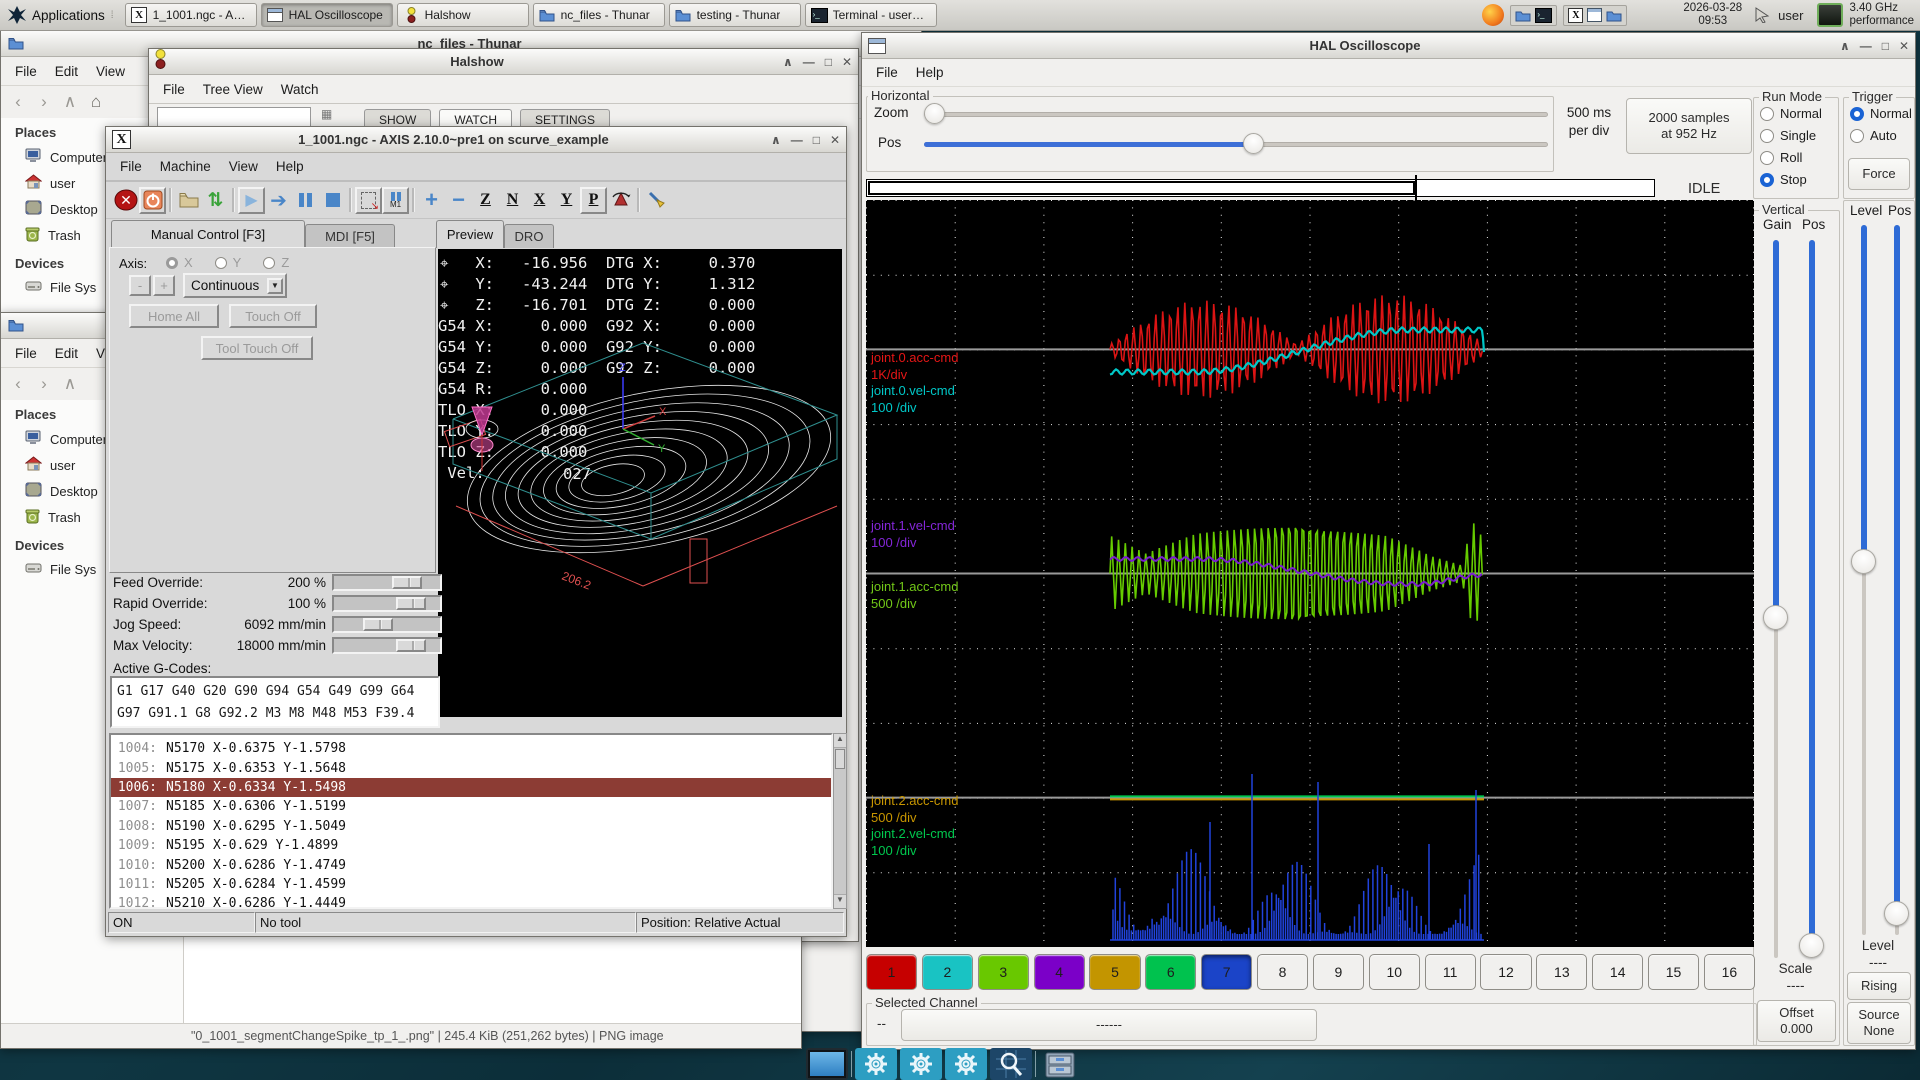 The height and width of the screenshot is (1080, 1920). Describe the element at coordinates (66, 71) in the screenshot. I see `thunar1-menu-edit: Edit` at that location.